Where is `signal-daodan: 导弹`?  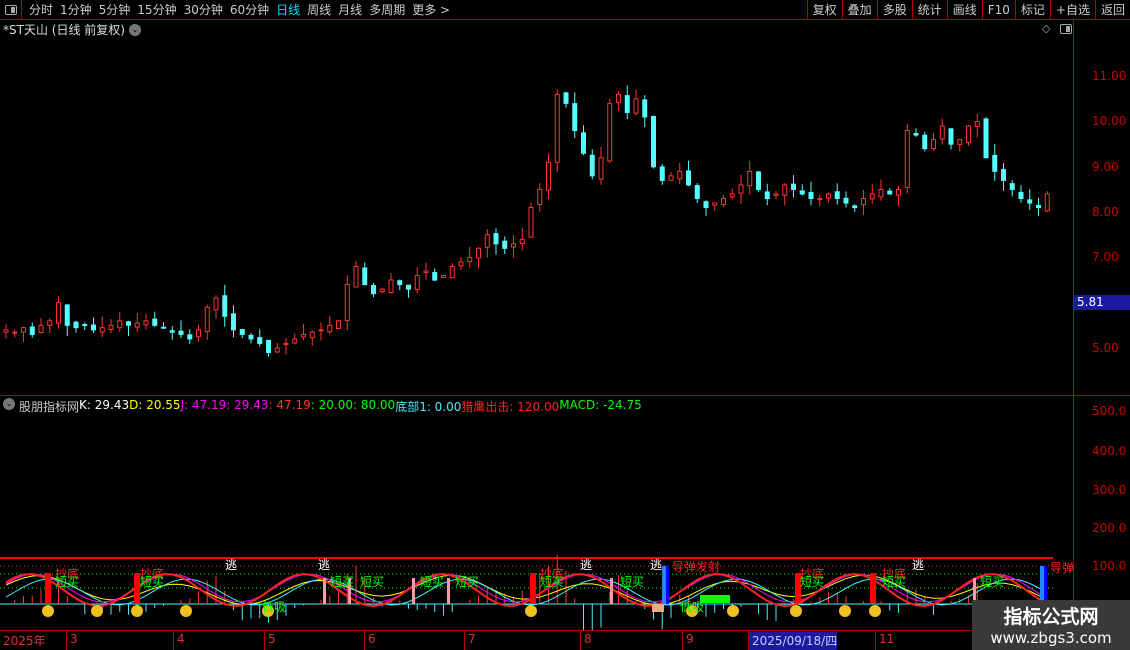 signal-daodan: 导弹 is located at coordinates (1062, 568).